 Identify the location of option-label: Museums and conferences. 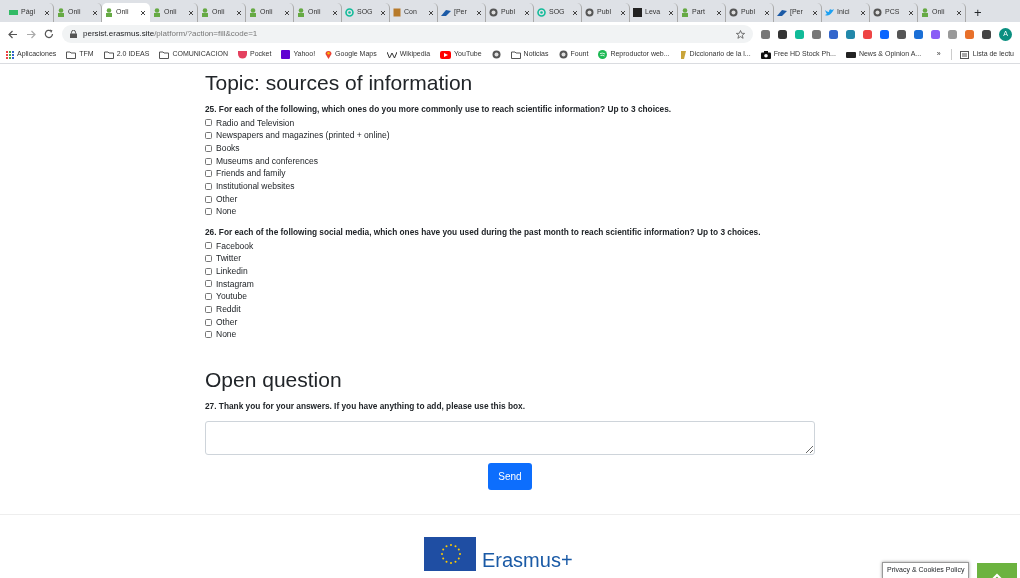
(267, 161).